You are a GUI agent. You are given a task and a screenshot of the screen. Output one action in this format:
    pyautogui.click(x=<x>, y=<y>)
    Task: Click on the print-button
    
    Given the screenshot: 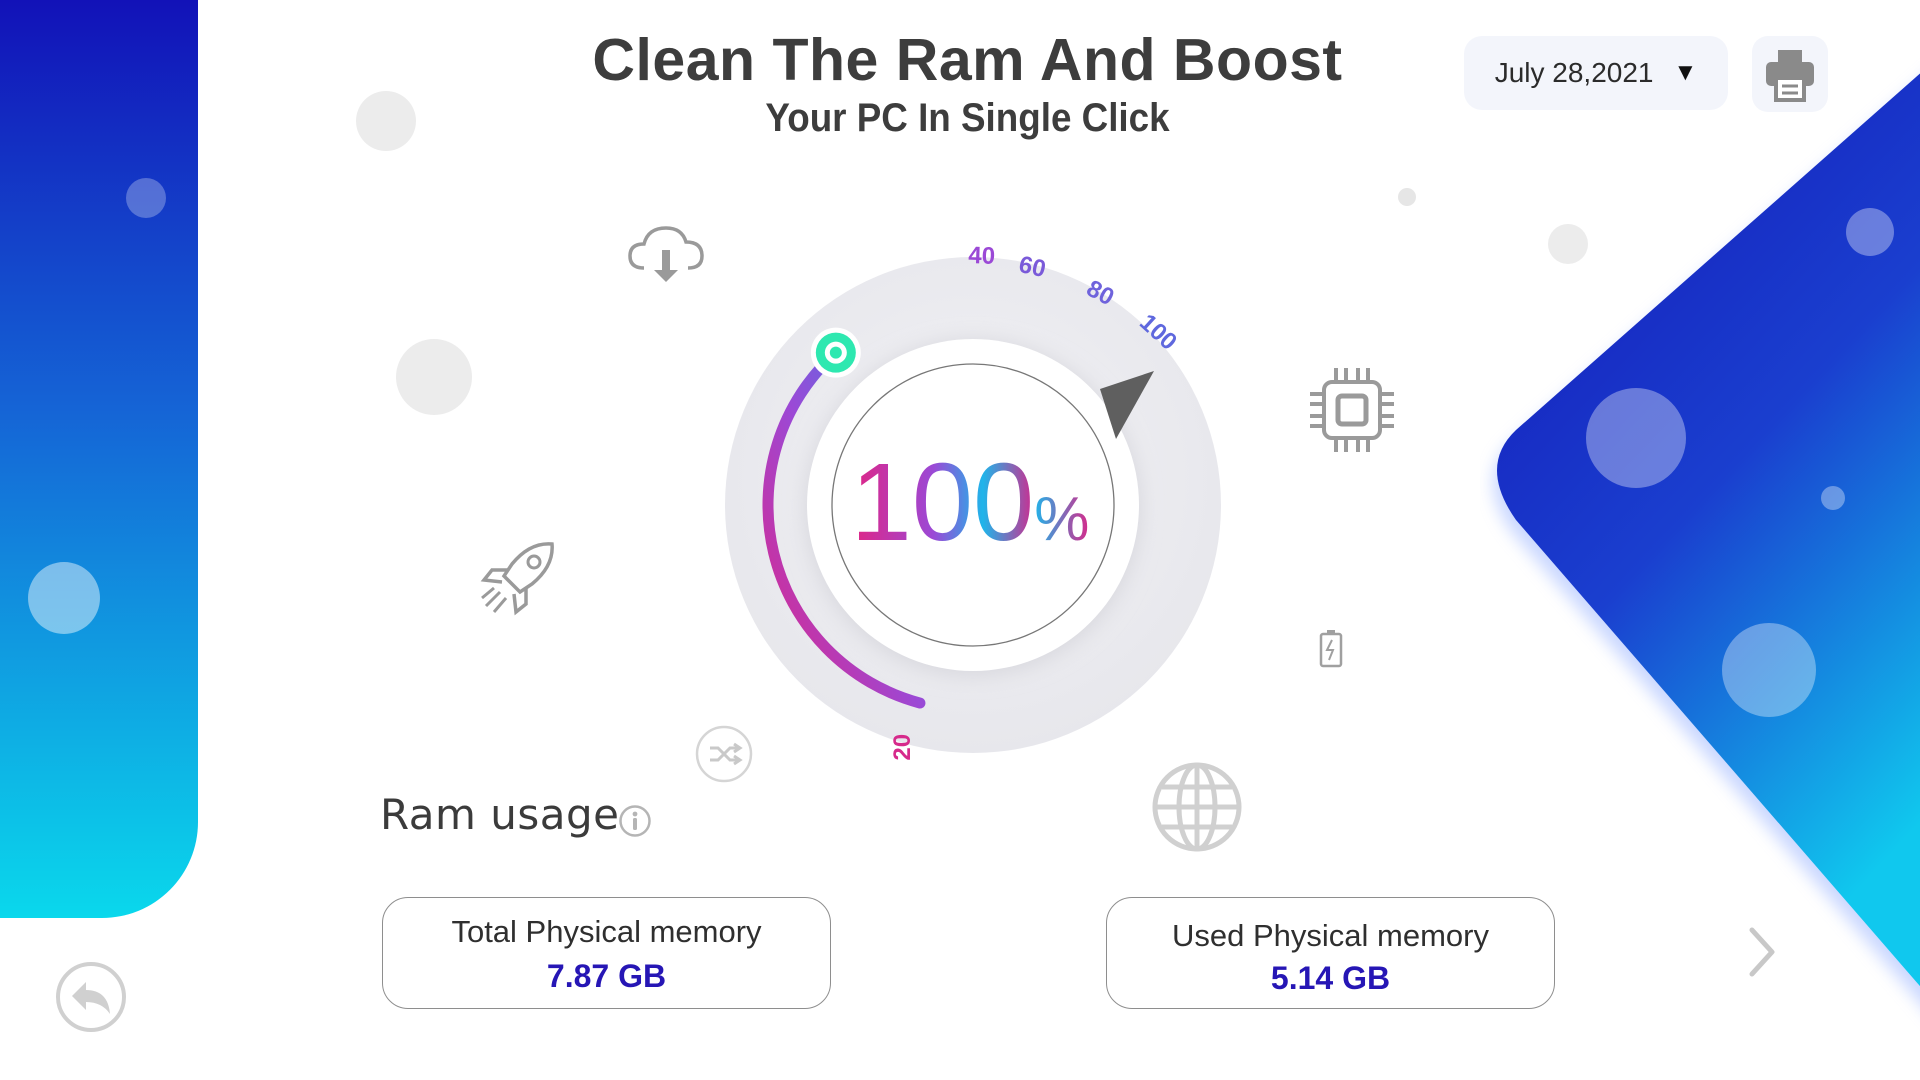 What is the action you would take?
    pyautogui.click(x=1790, y=74)
    